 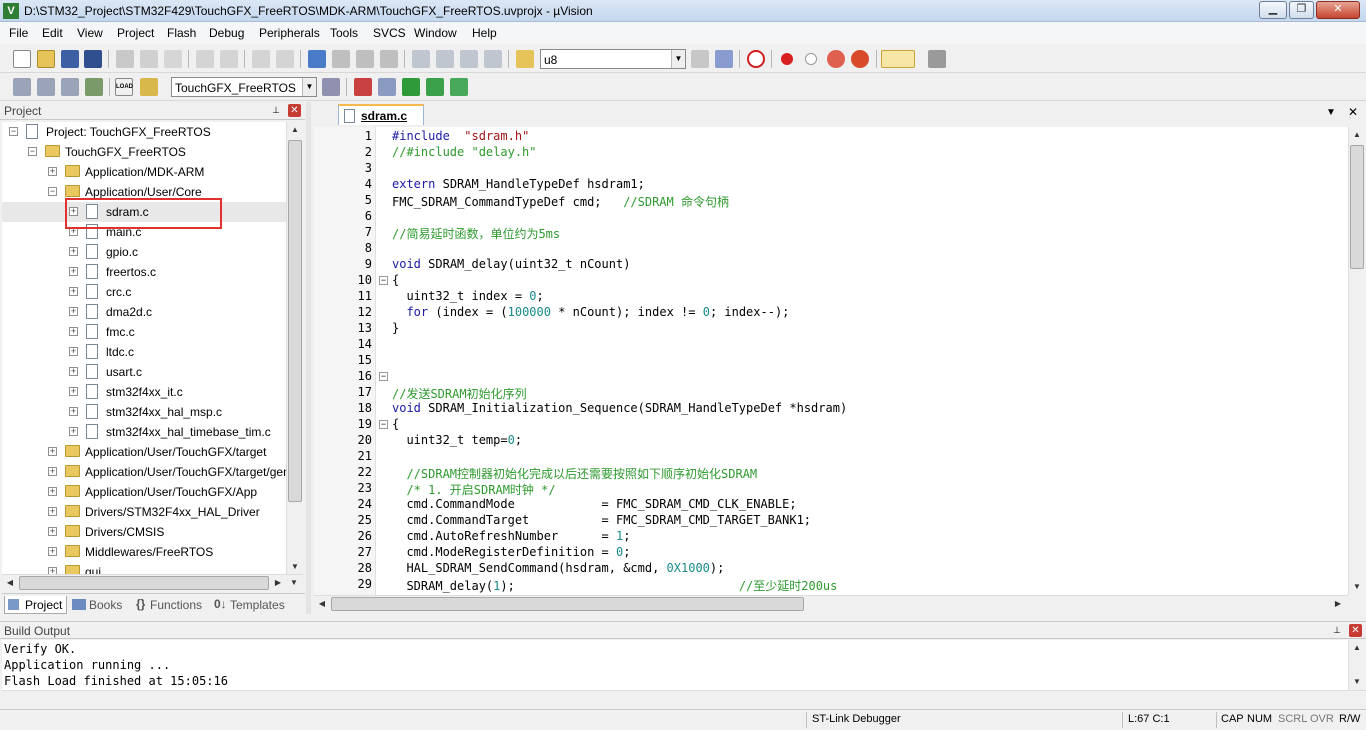 I want to click on scroll-right-arrow: ▶, so click(x=1338, y=604).